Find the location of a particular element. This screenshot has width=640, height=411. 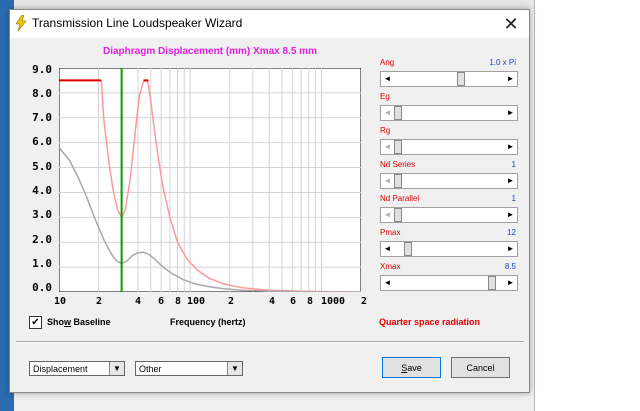

slider-label: Pmax is located at coordinates (390, 232).